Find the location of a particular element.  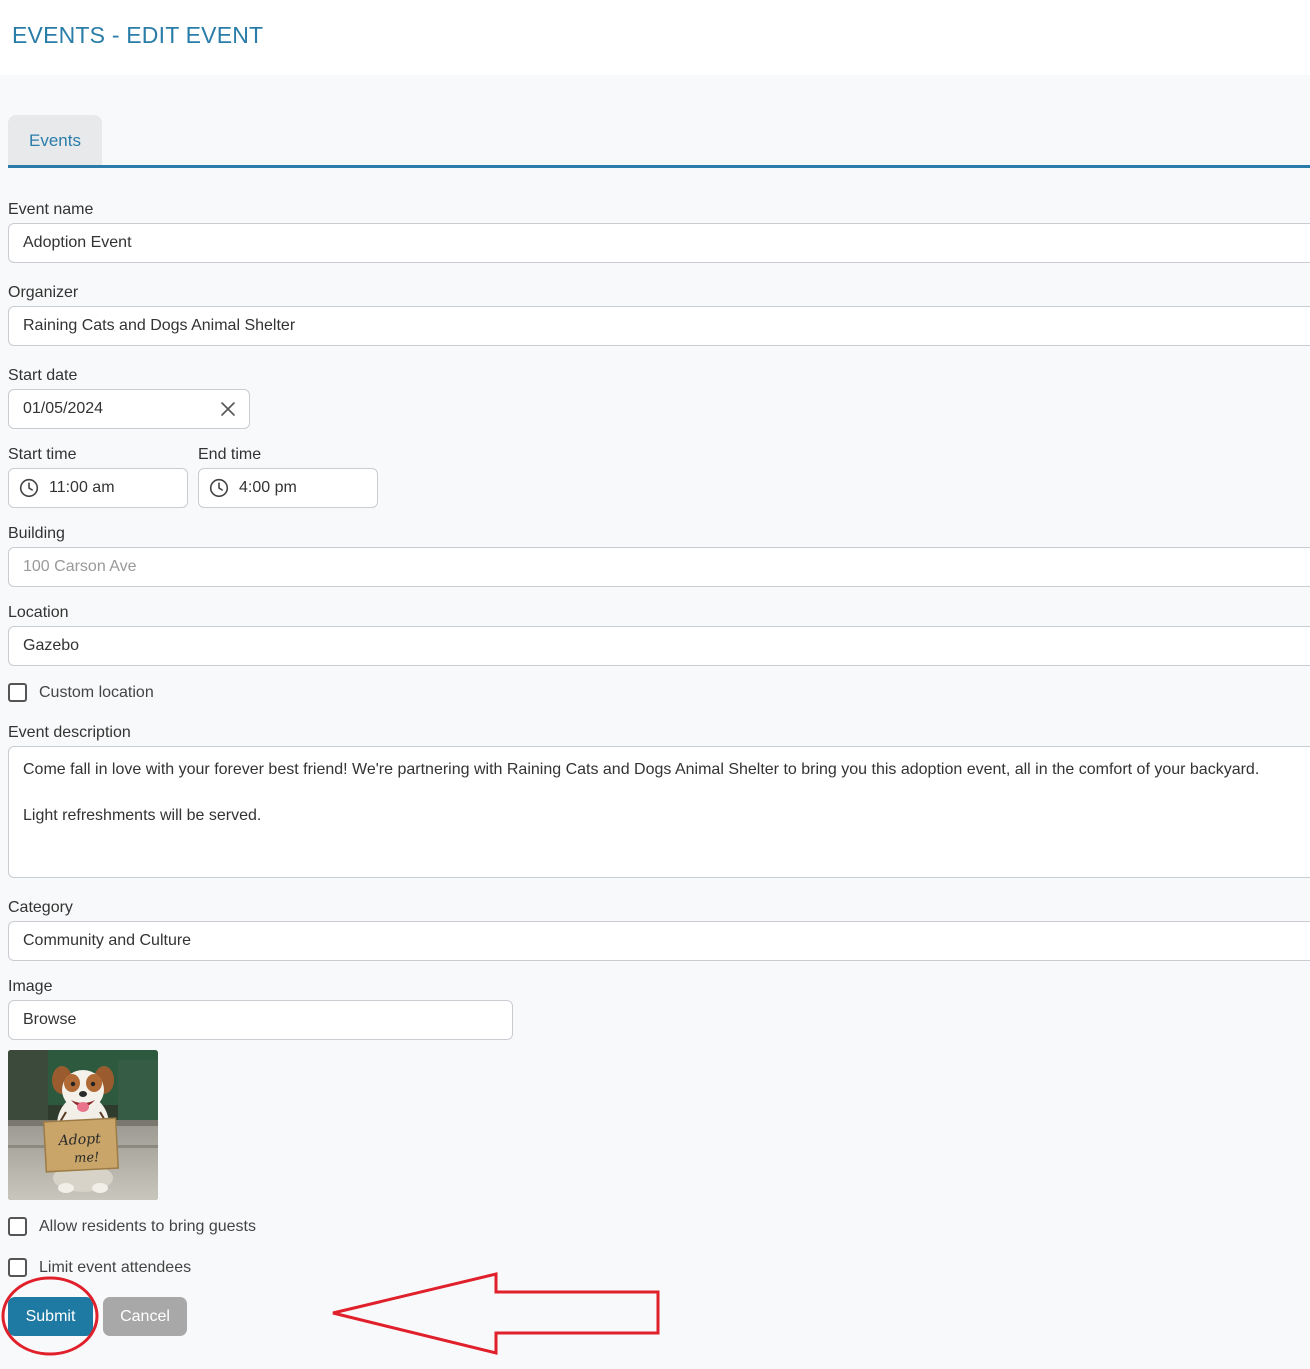

custom-location-checkbox is located at coordinates (17, 692).